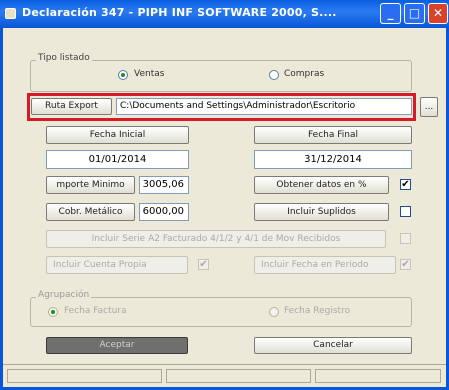 The image size is (449, 390). I want to click on incluir-fecha-label: Incluir Fecha en Periodo, so click(325, 265).